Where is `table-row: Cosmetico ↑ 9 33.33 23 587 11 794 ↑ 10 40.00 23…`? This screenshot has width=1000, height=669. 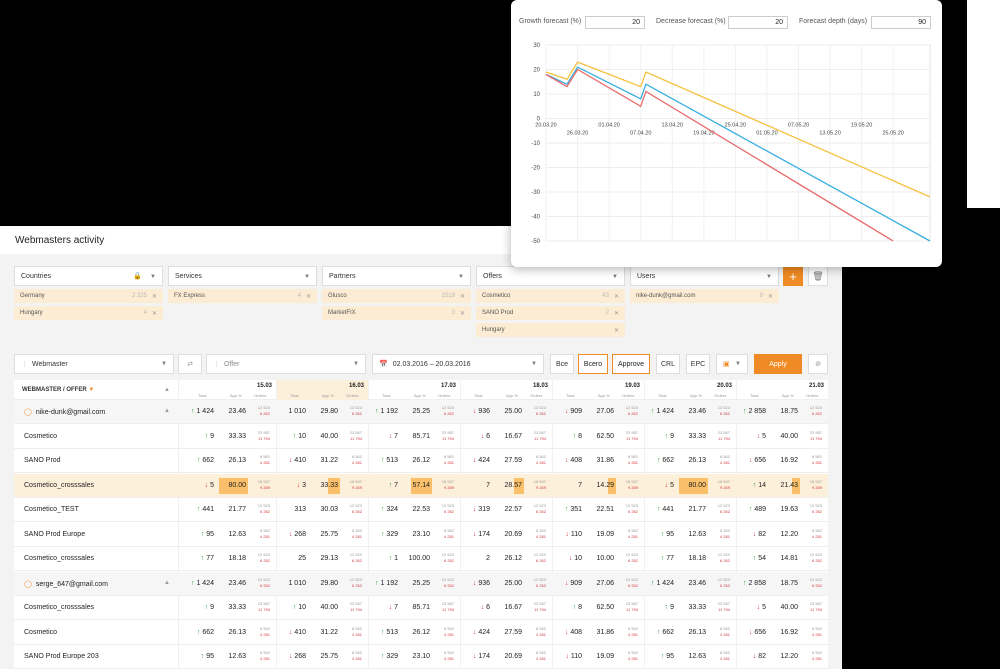 table-row: Cosmetico ↑ 9 33.33 23 587 11 794 ↑ 10 40.00 23… is located at coordinates (421, 437).